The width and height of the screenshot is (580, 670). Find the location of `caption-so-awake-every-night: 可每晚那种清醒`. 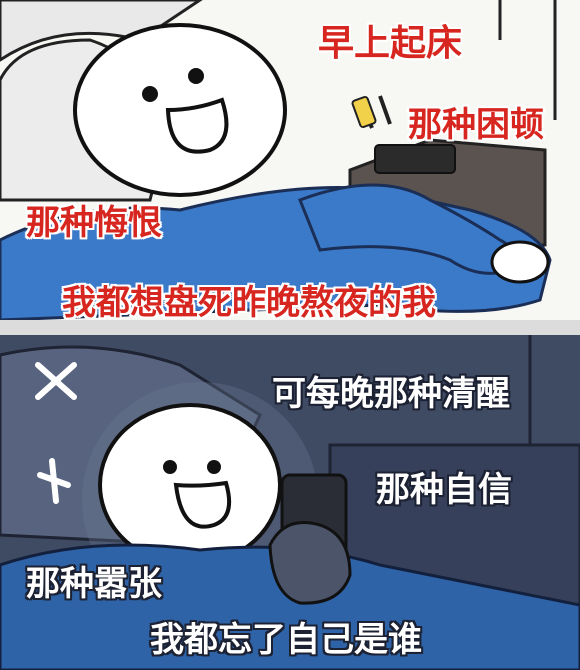

caption-so-awake-every-night: 可每晚那种清醒 is located at coordinates (391, 394).